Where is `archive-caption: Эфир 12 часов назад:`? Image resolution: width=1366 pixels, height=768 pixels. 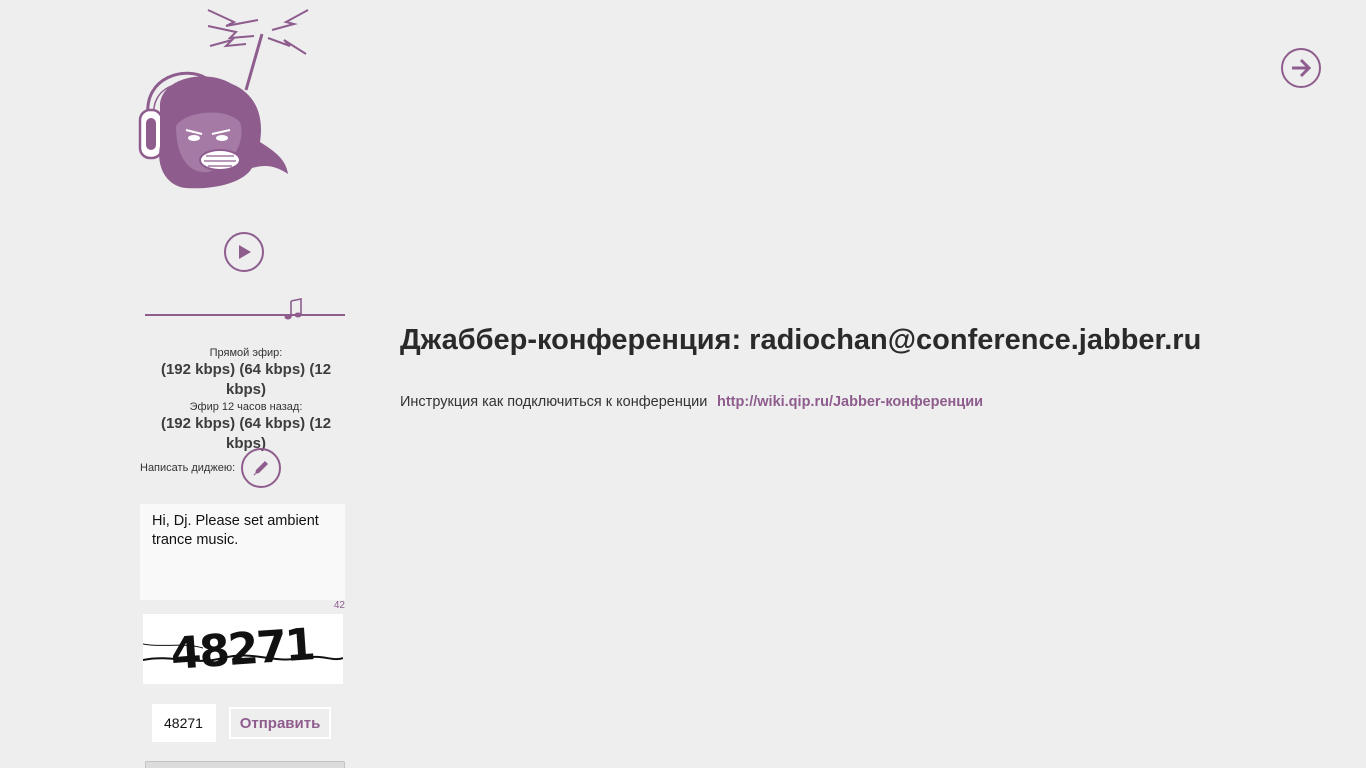
archive-caption: Эфир 12 часов назад: is located at coordinates (246, 407).